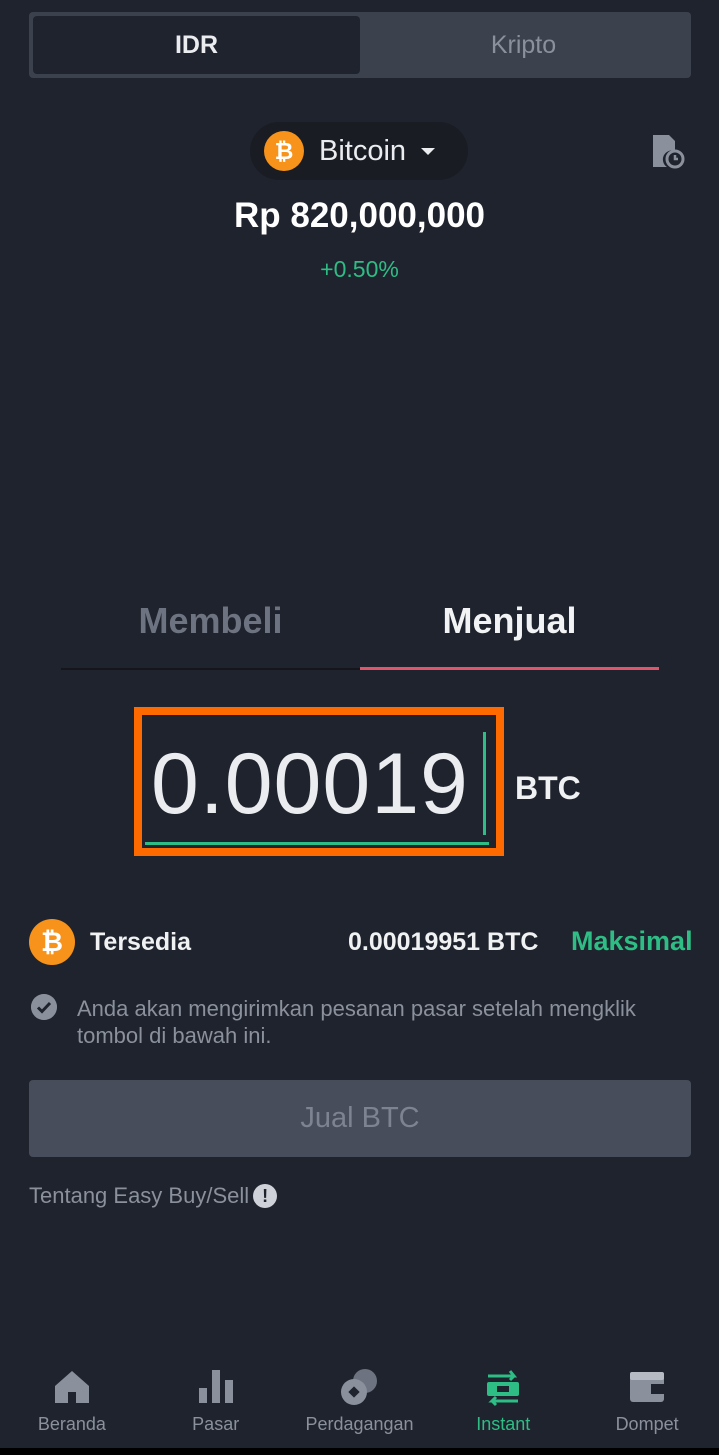 The image size is (719, 1455). Describe the element at coordinates (503, 1388) in the screenshot. I see `instant-swap-icon` at that location.